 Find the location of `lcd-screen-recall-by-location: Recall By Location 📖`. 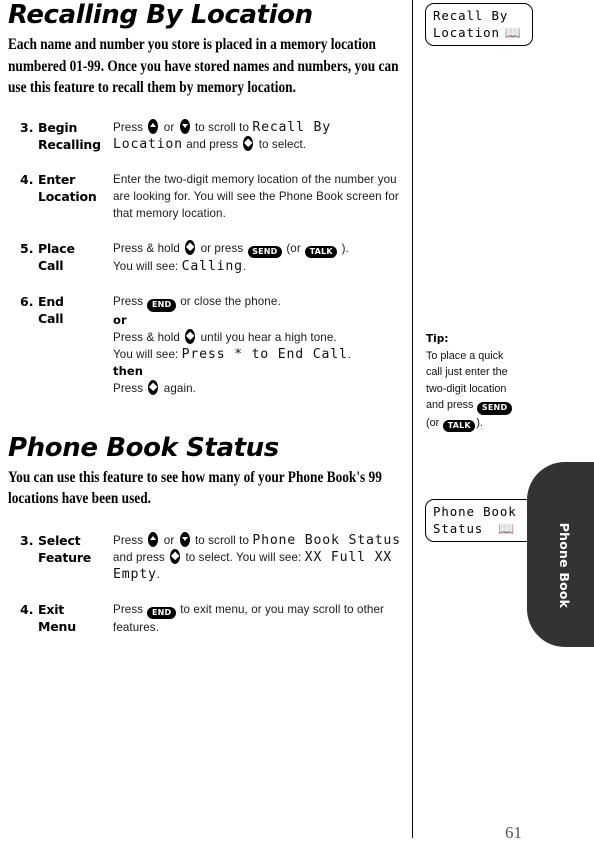

lcd-screen-recall-by-location: Recall By Location 📖 is located at coordinates (479, 24).